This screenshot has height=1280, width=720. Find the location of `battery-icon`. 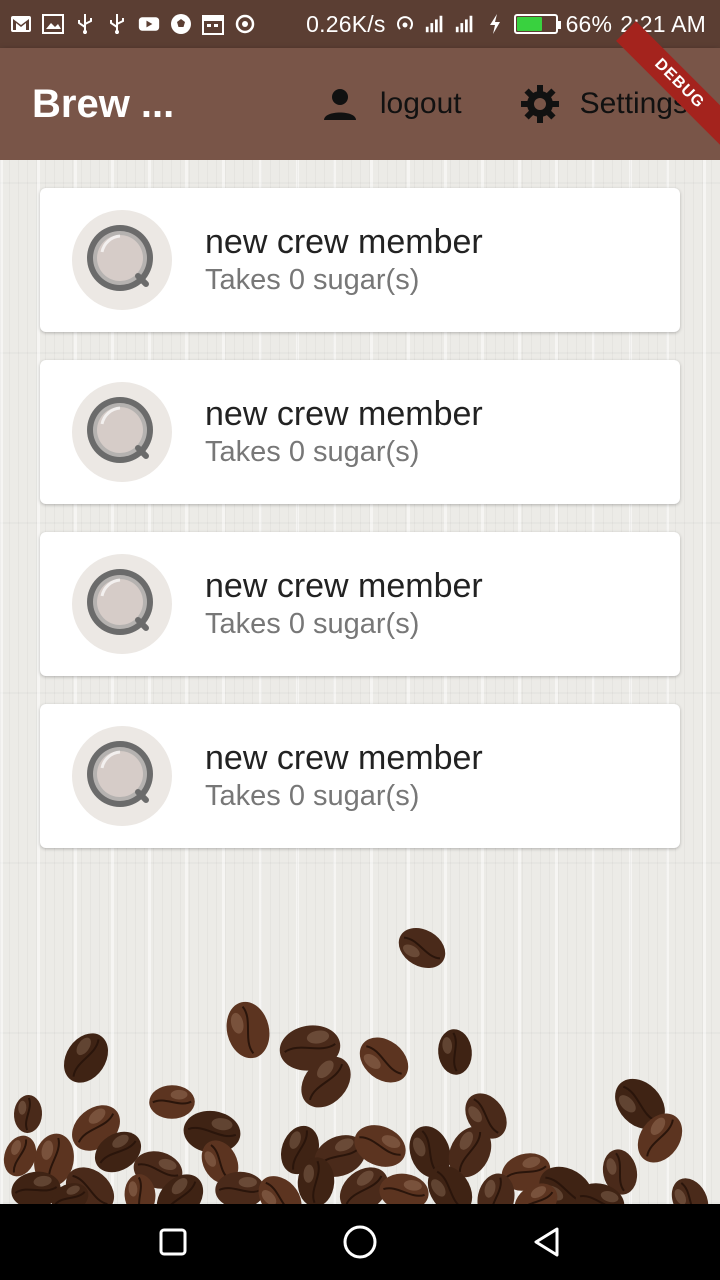

battery-icon is located at coordinates (537, 24).